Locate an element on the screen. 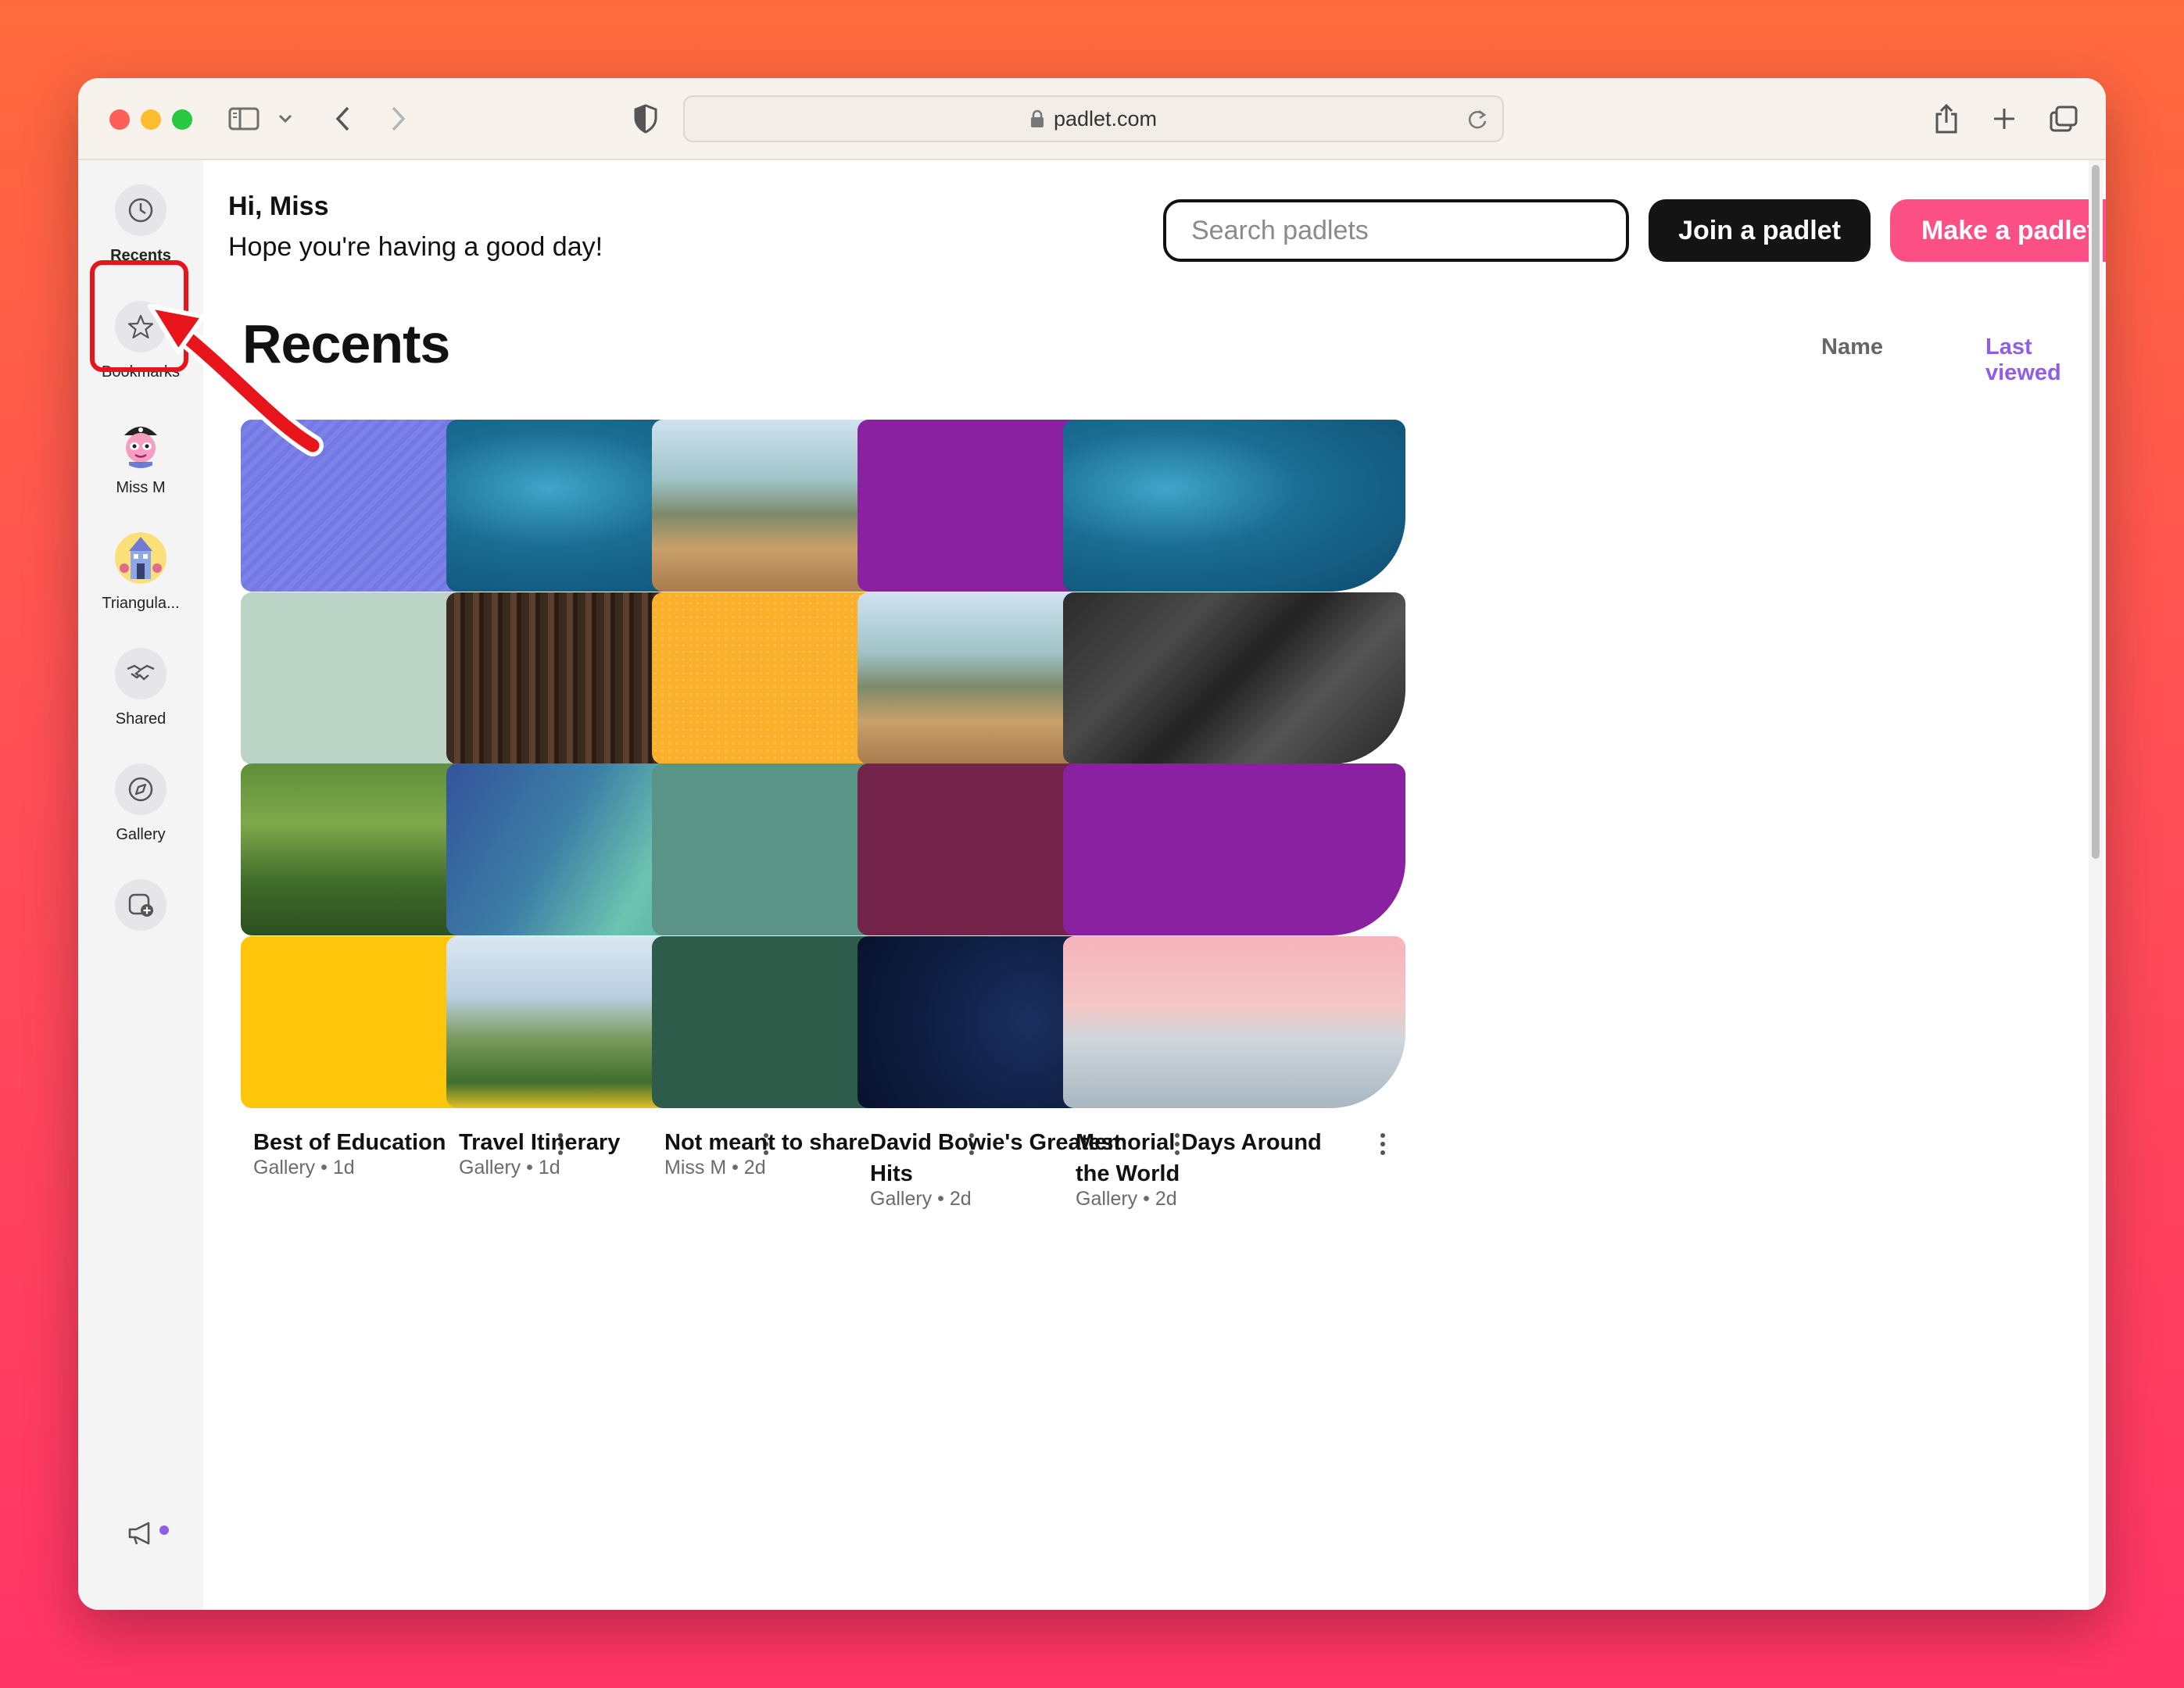  greeting-subtitle: Hope you're having a good day! is located at coordinates (415, 247).